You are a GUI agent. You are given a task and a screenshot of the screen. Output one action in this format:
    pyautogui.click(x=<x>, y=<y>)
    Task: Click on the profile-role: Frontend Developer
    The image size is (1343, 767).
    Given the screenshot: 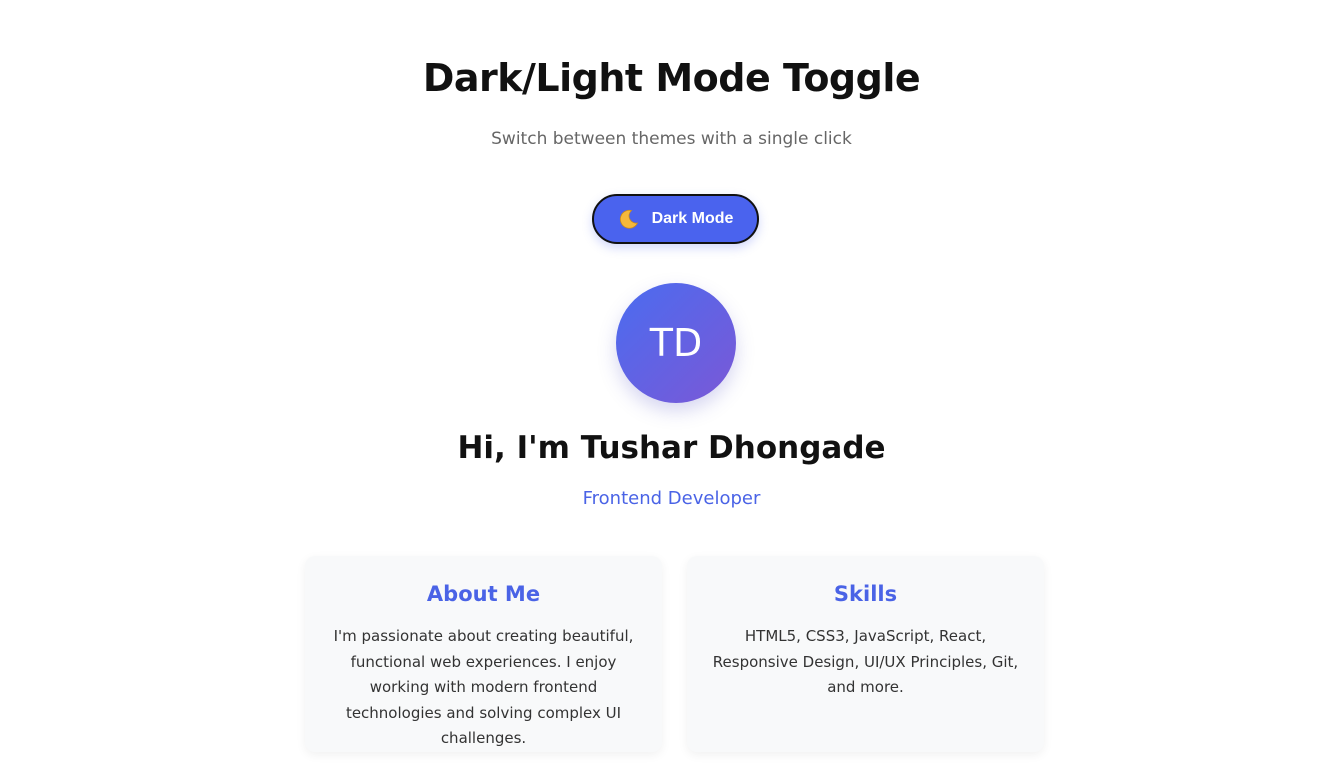 What is the action you would take?
    pyautogui.click(x=671, y=498)
    